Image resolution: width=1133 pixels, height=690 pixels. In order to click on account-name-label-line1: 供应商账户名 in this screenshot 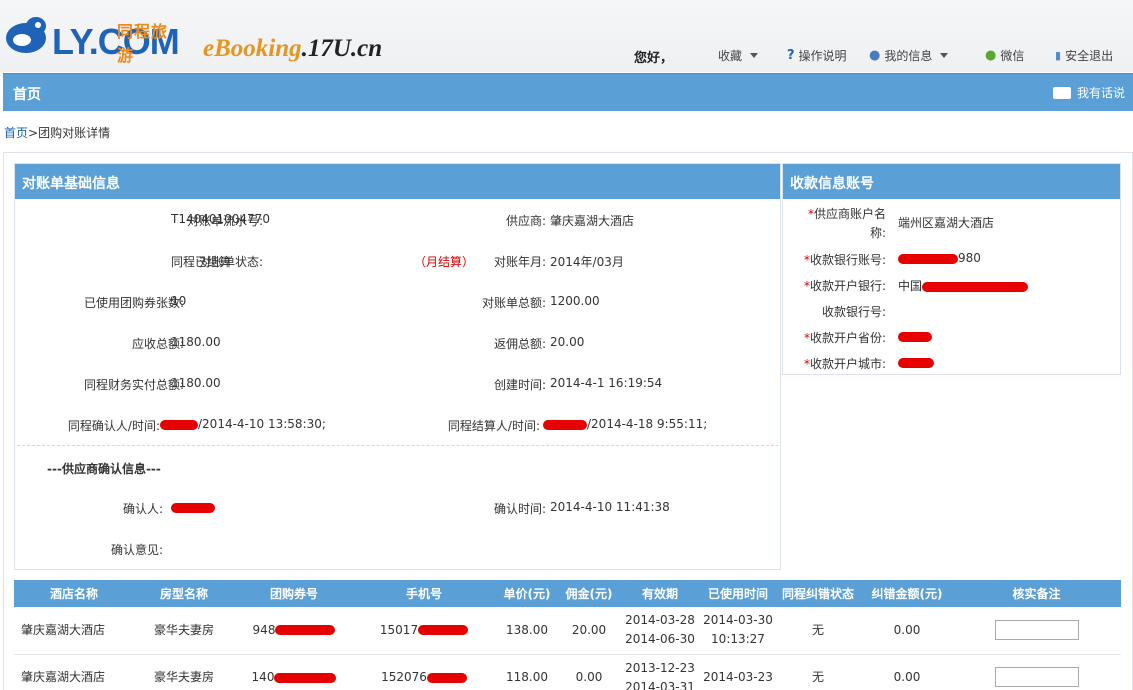, I will do `click(849, 214)`.